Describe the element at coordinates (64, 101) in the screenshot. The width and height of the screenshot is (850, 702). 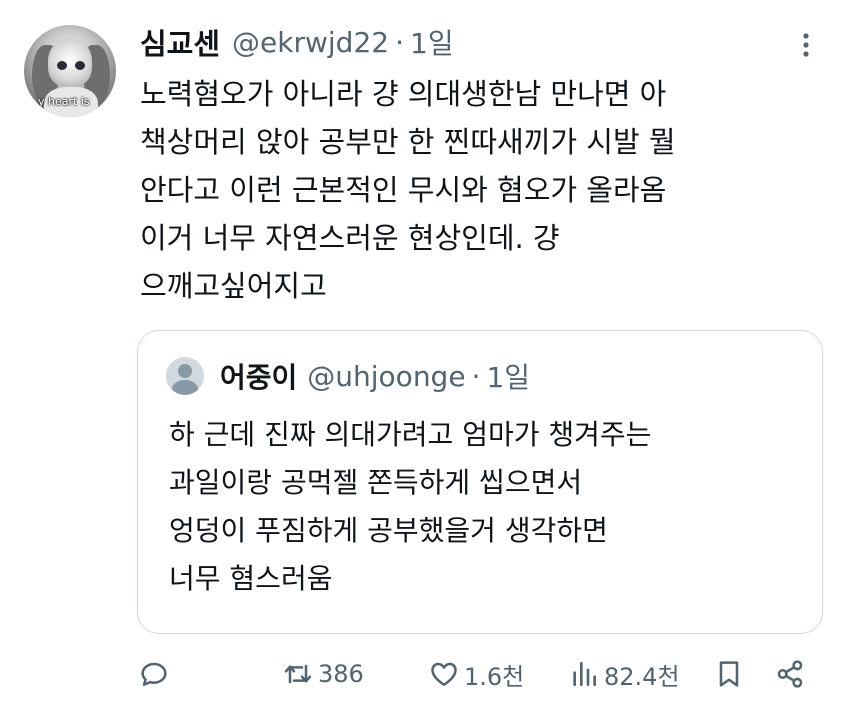
I see `avatar-caption: y heart is` at that location.